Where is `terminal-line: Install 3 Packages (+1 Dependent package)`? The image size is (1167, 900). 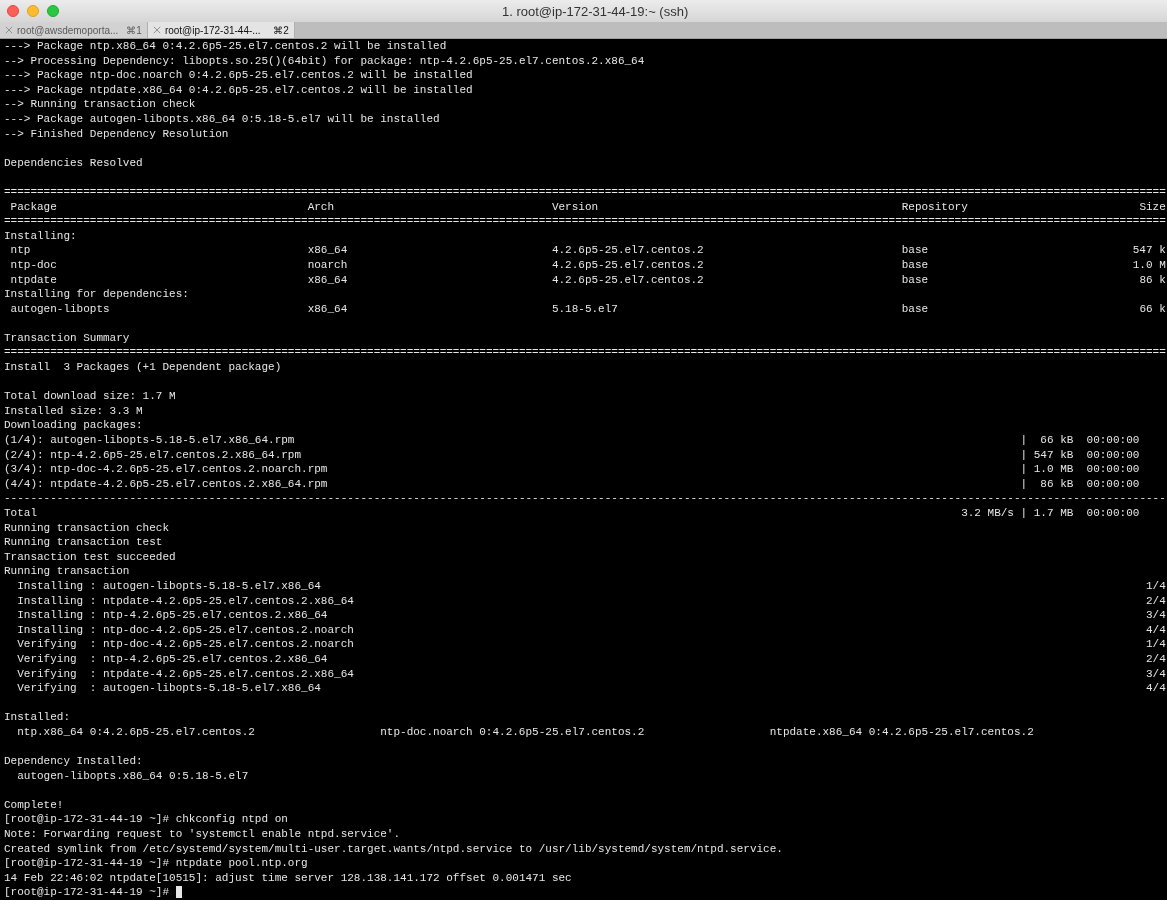
terminal-line: Install 3 Packages (+1 Dependent package) is located at coordinates (143, 367).